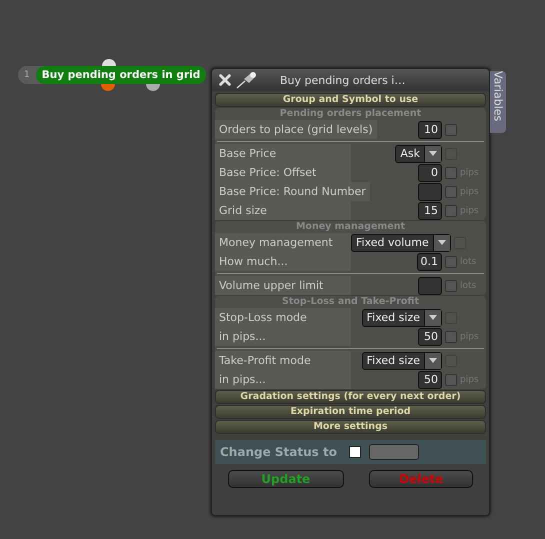 The width and height of the screenshot is (545, 539). Describe the element at coordinates (283, 242) in the screenshot. I see `field-label: Money management` at that location.